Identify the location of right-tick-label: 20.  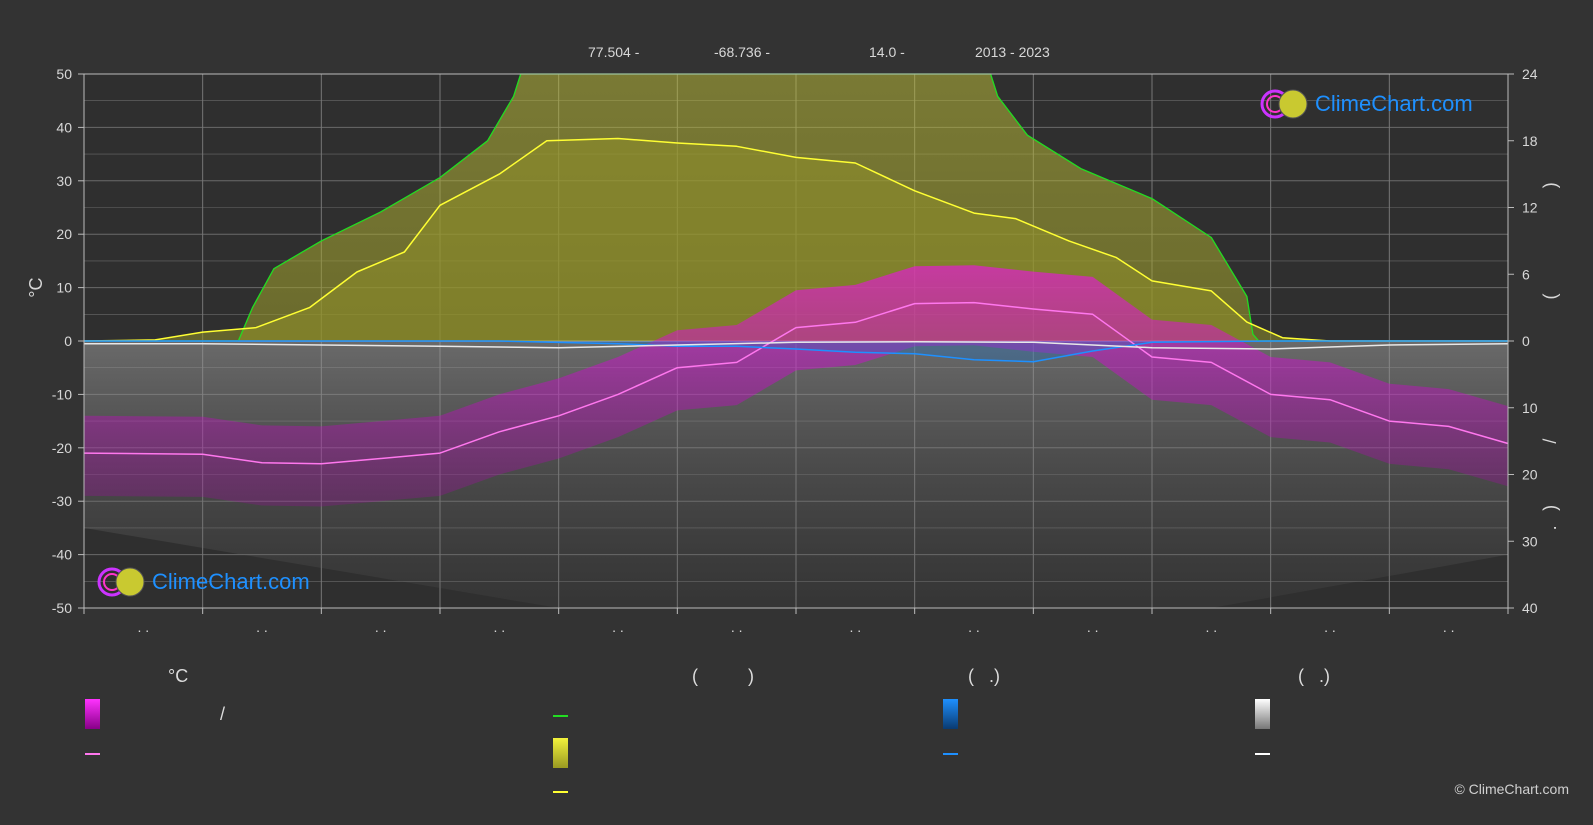
(1530, 475).